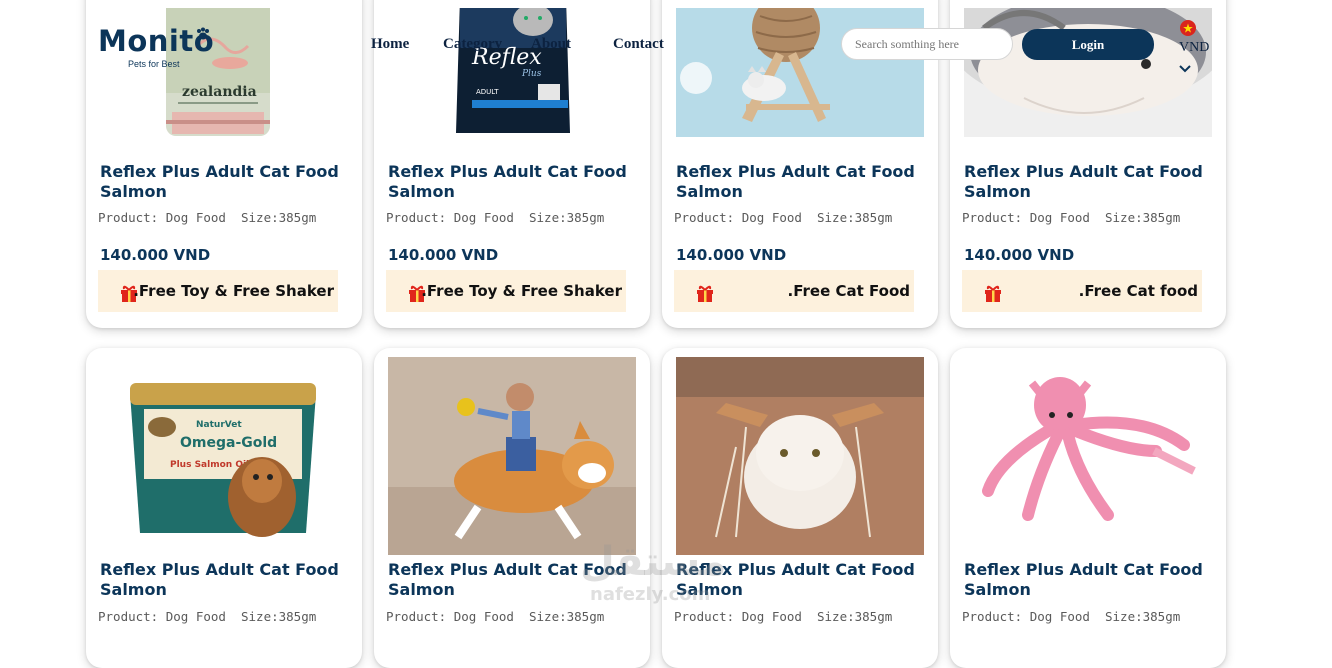 The image size is (1332, 668). I want to click on nav-home: Home, so click(390, 44).